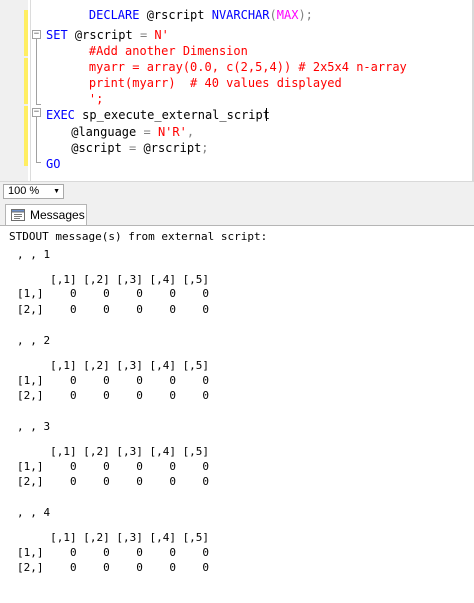 This screenshot has width=474, height=603. I want to click on code-token: @language, so click(104, 132).